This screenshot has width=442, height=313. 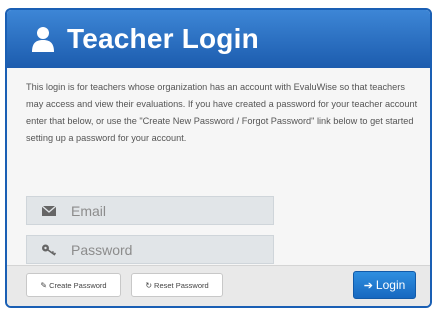 I want to click on page-title: Teacher Login, so click(x=163, y=38).